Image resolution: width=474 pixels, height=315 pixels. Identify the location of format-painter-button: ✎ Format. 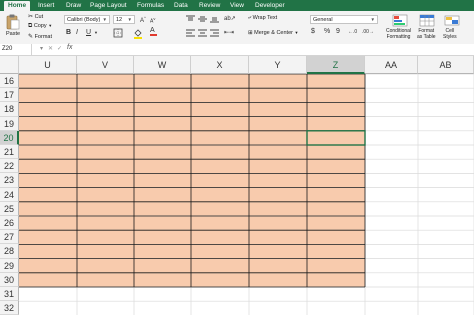
(40, 36).